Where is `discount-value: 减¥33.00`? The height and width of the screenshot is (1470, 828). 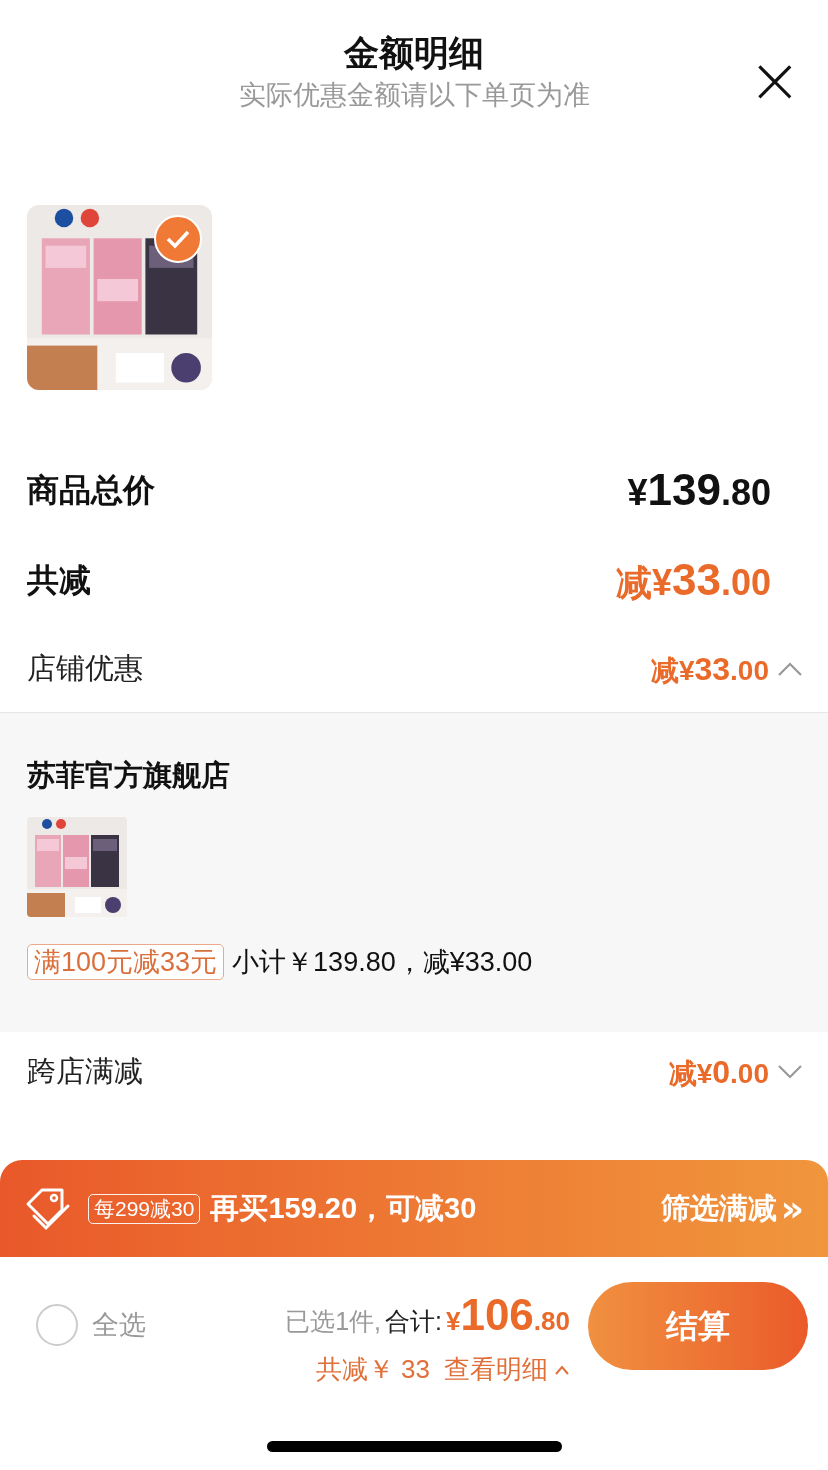 discount-value: 减¥33.00 is located at coordinates (709, 669).